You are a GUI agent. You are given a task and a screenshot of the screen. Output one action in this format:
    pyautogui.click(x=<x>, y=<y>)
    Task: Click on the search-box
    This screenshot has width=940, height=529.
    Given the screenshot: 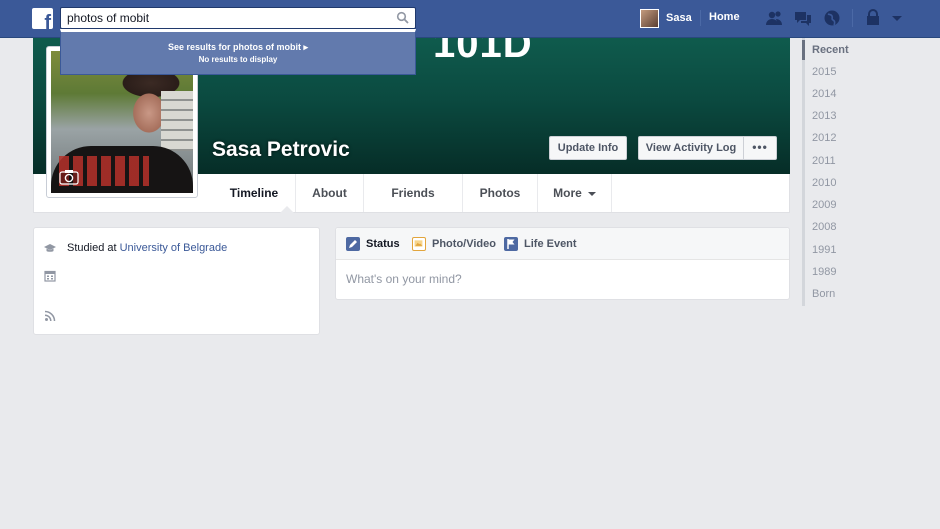 What is the action you would take?
    pyautogui.click(x=238, y=18)
    